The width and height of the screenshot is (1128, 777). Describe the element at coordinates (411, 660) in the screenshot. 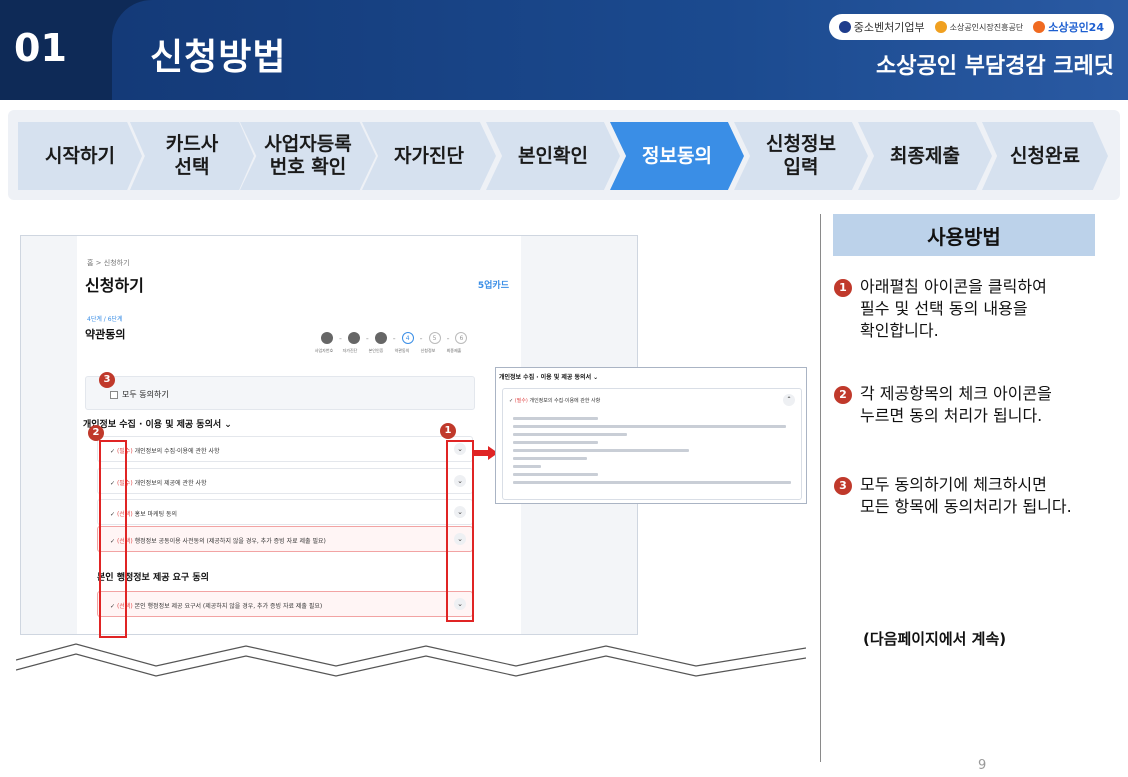

I see `torn-edge` at that location.